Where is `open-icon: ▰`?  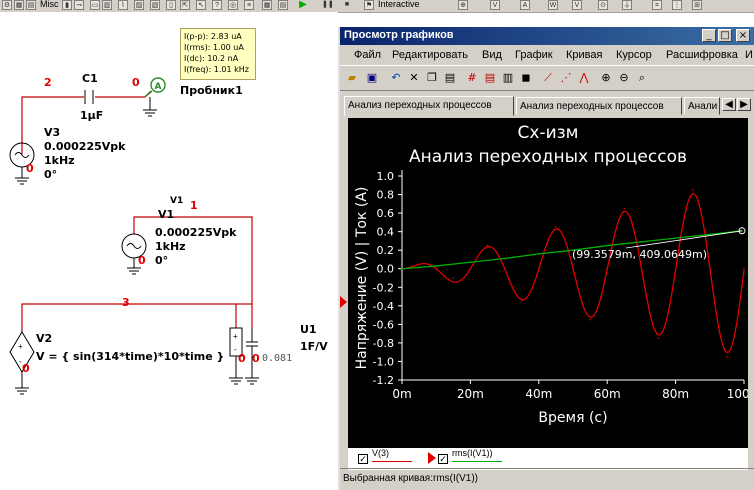
open-icon: ▰ is located at coordinates (352, 78).